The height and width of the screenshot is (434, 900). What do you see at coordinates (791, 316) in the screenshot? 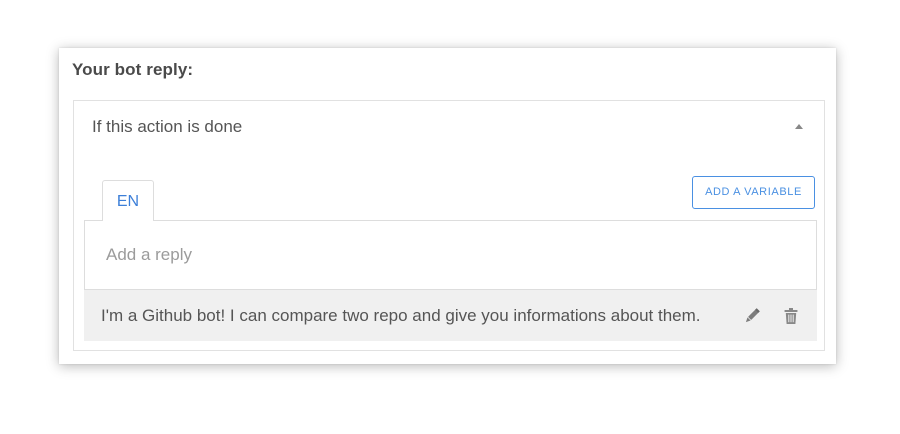
I see `trash-icon` at bounding box center [791, 316].